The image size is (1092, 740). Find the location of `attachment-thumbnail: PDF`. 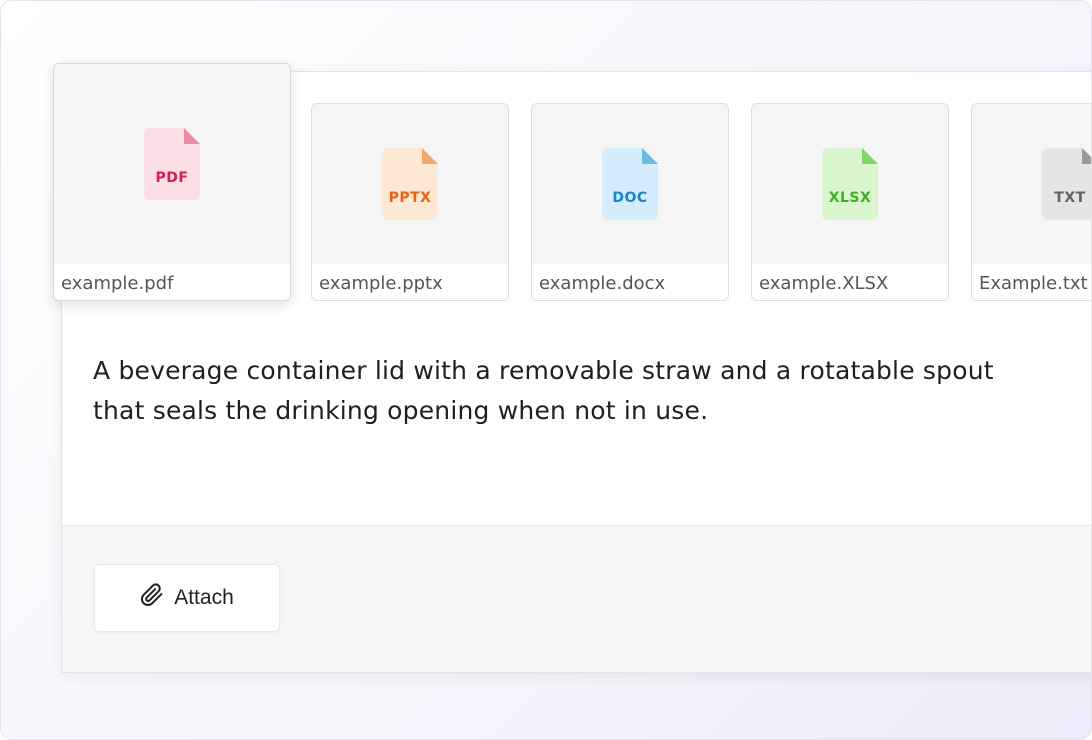

attachment-thumbnail: PDF is located at coordinates (172, 164).